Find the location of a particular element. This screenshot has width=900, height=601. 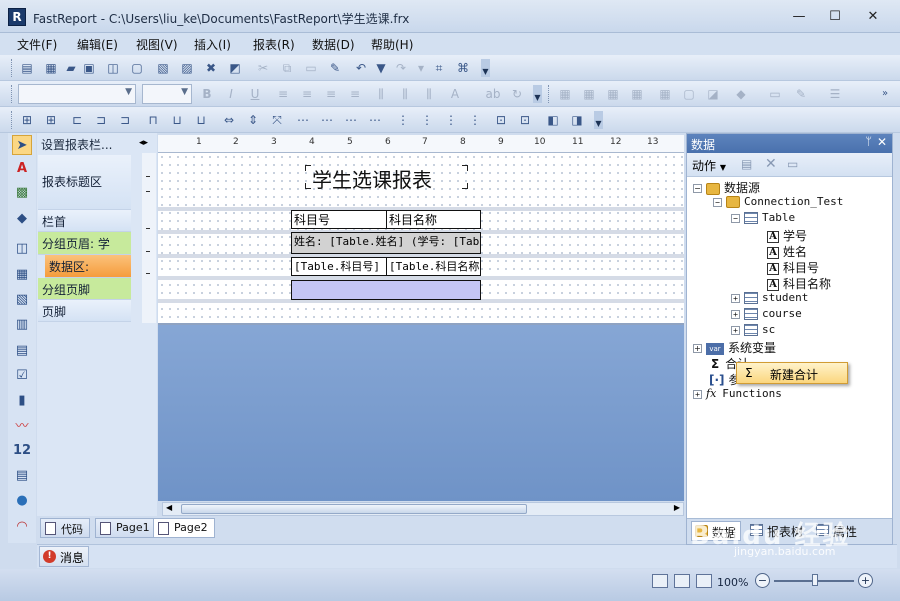

same-height-icon: ⇕ is located at coordinates (253, 120).